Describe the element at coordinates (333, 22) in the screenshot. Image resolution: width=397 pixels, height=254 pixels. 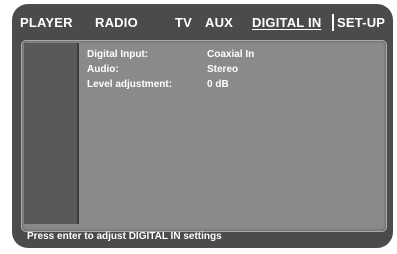
I see `tab-separator` at that location.